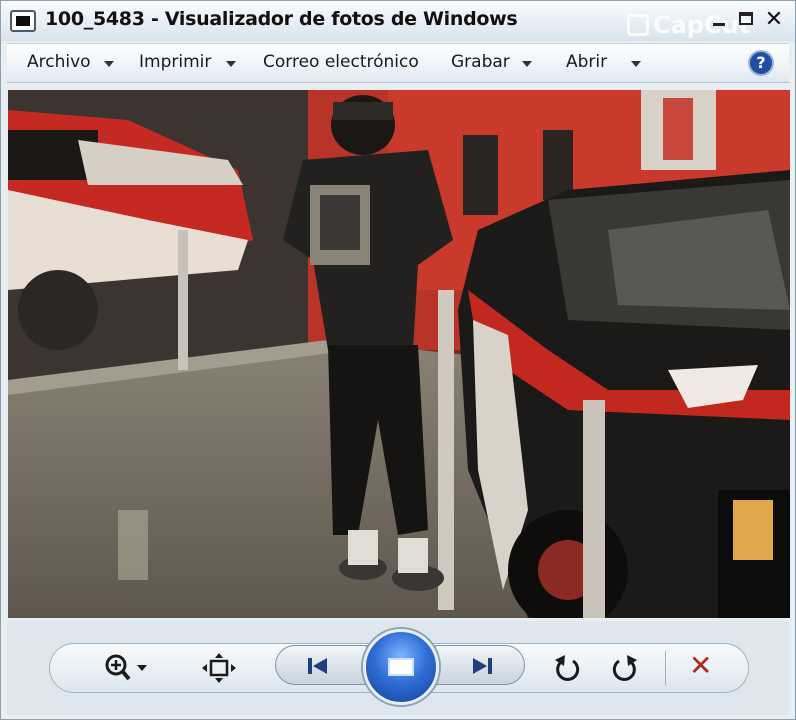 This screenshot has height=720, width=796. I want to click on zoom-icon, so click(131, 668).